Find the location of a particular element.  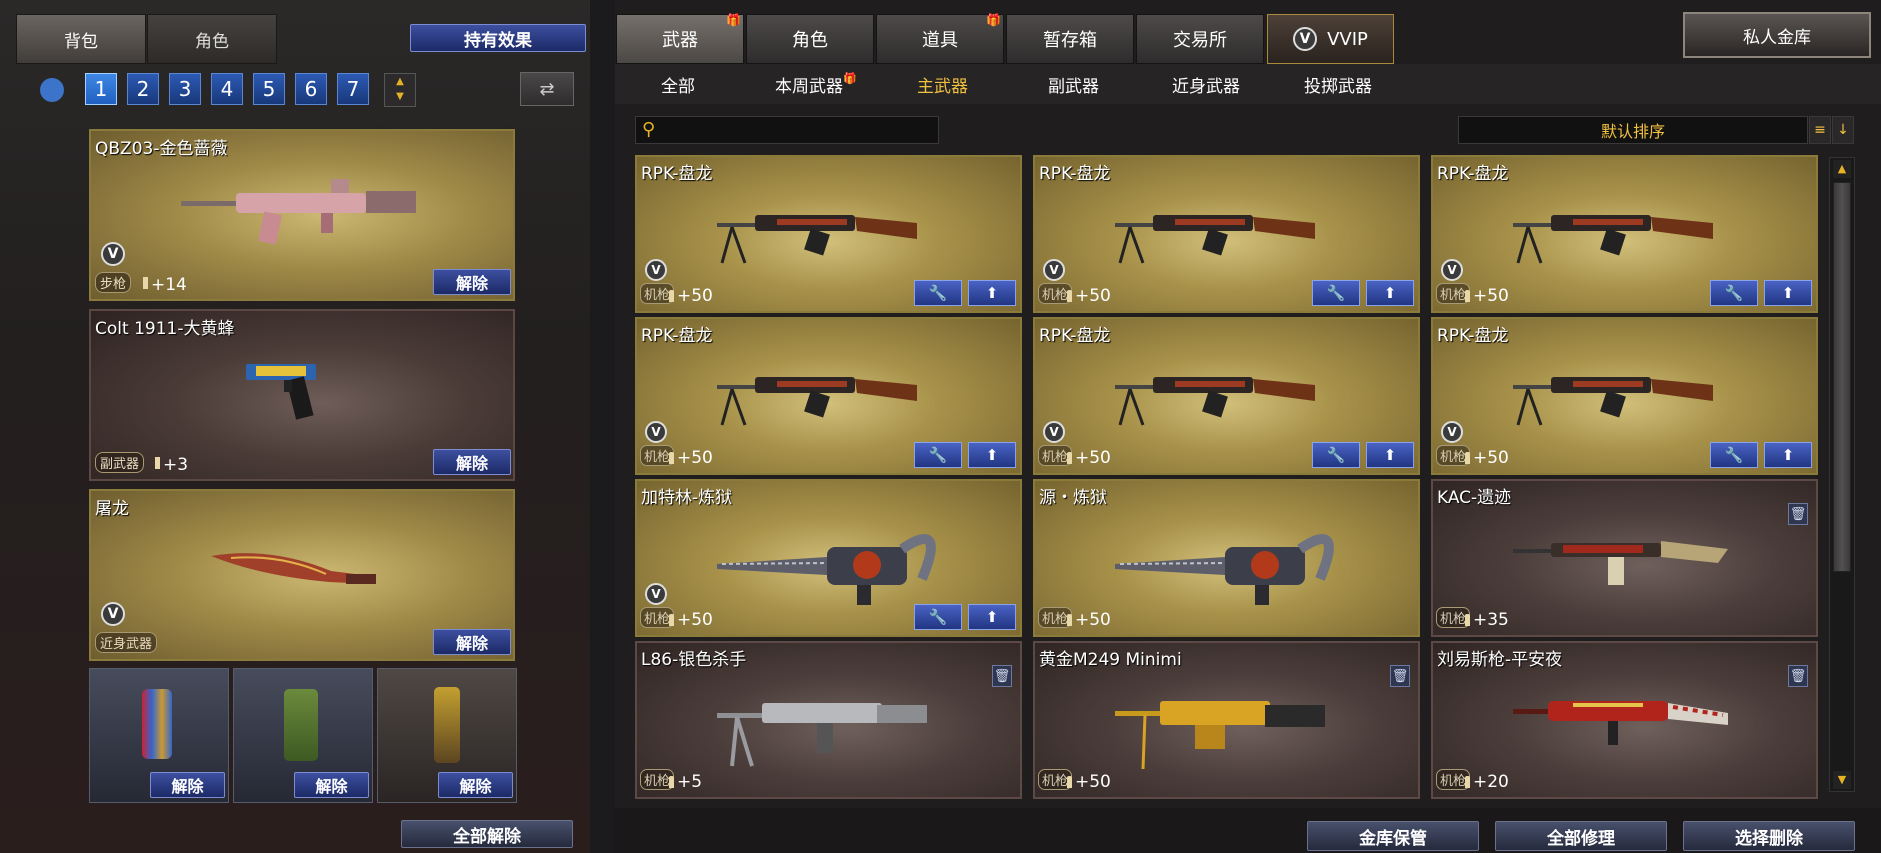

sort-select: 默认排序 is located at coordinates (1633, 130).